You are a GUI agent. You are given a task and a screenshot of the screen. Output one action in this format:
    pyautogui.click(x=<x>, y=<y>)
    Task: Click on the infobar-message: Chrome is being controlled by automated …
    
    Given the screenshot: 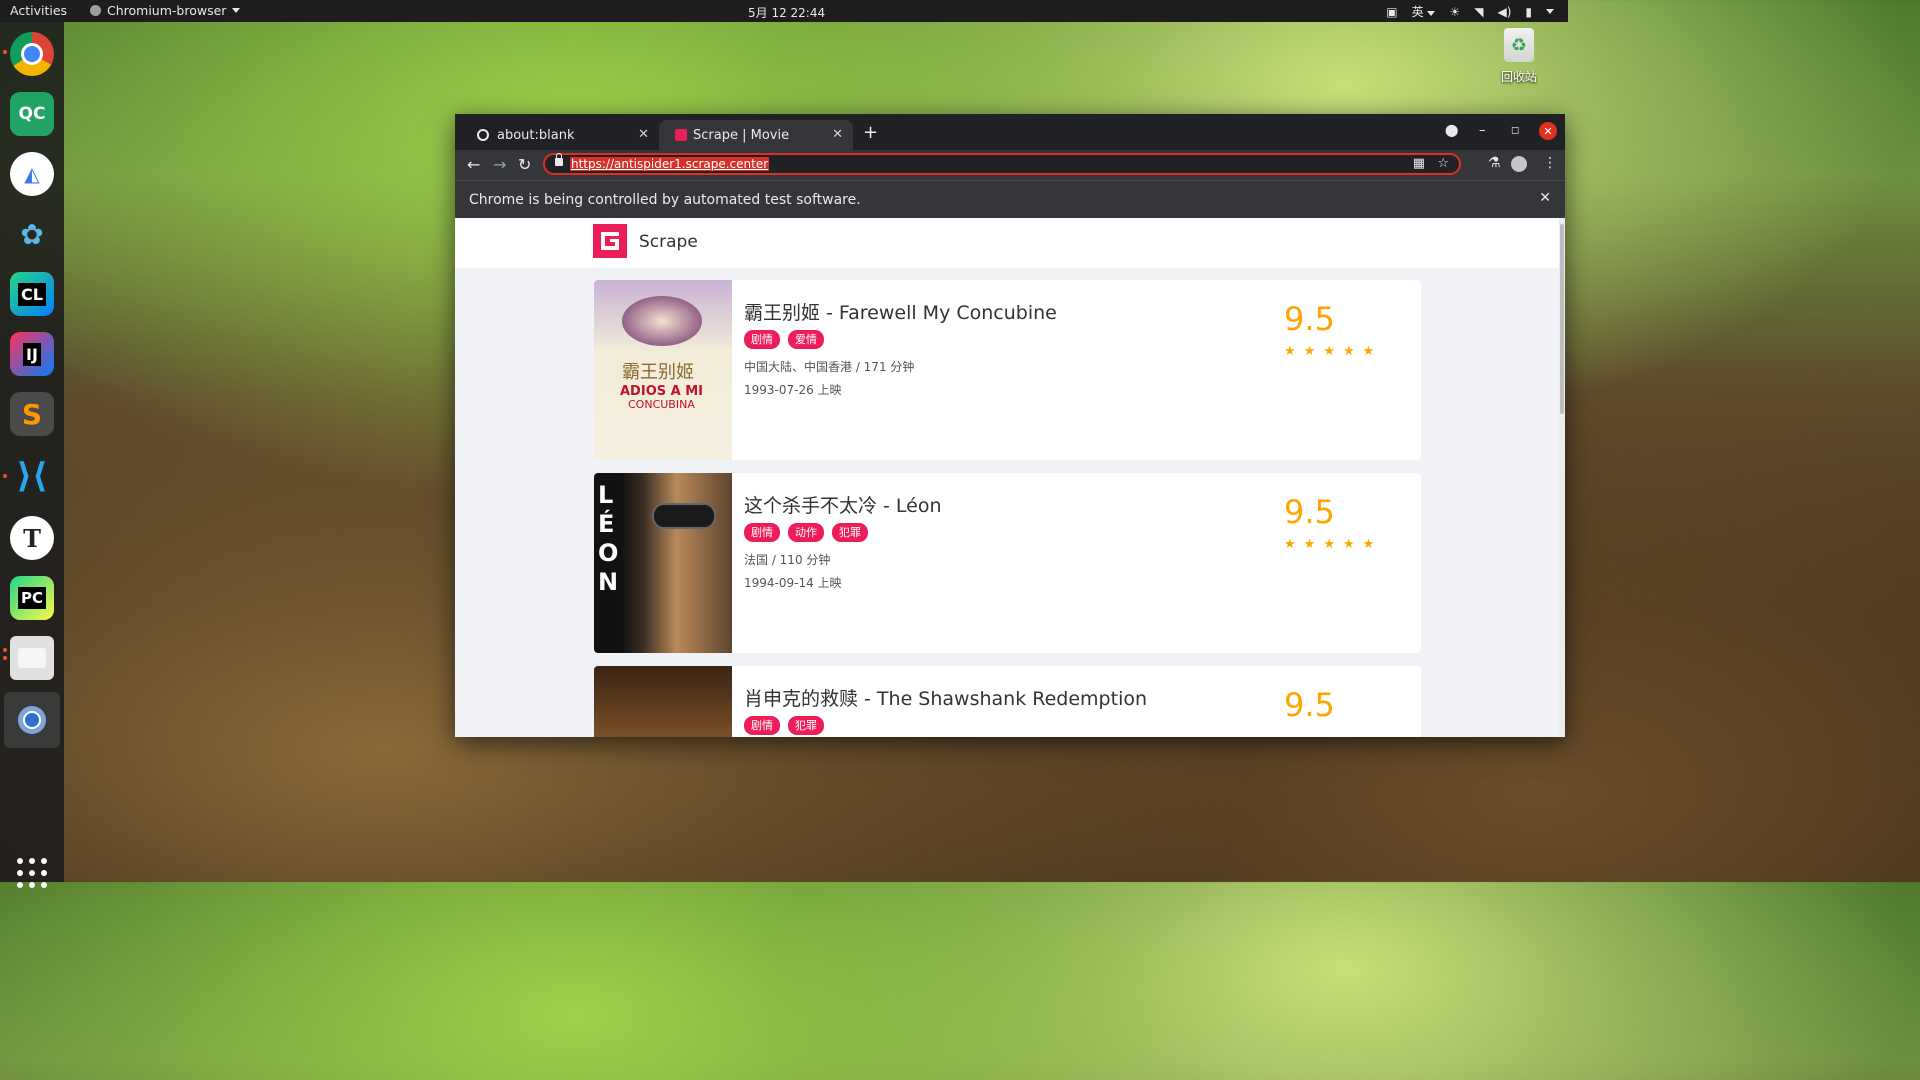 What is the action you would take?
    pyautogui.click(x=665, y=200)
    